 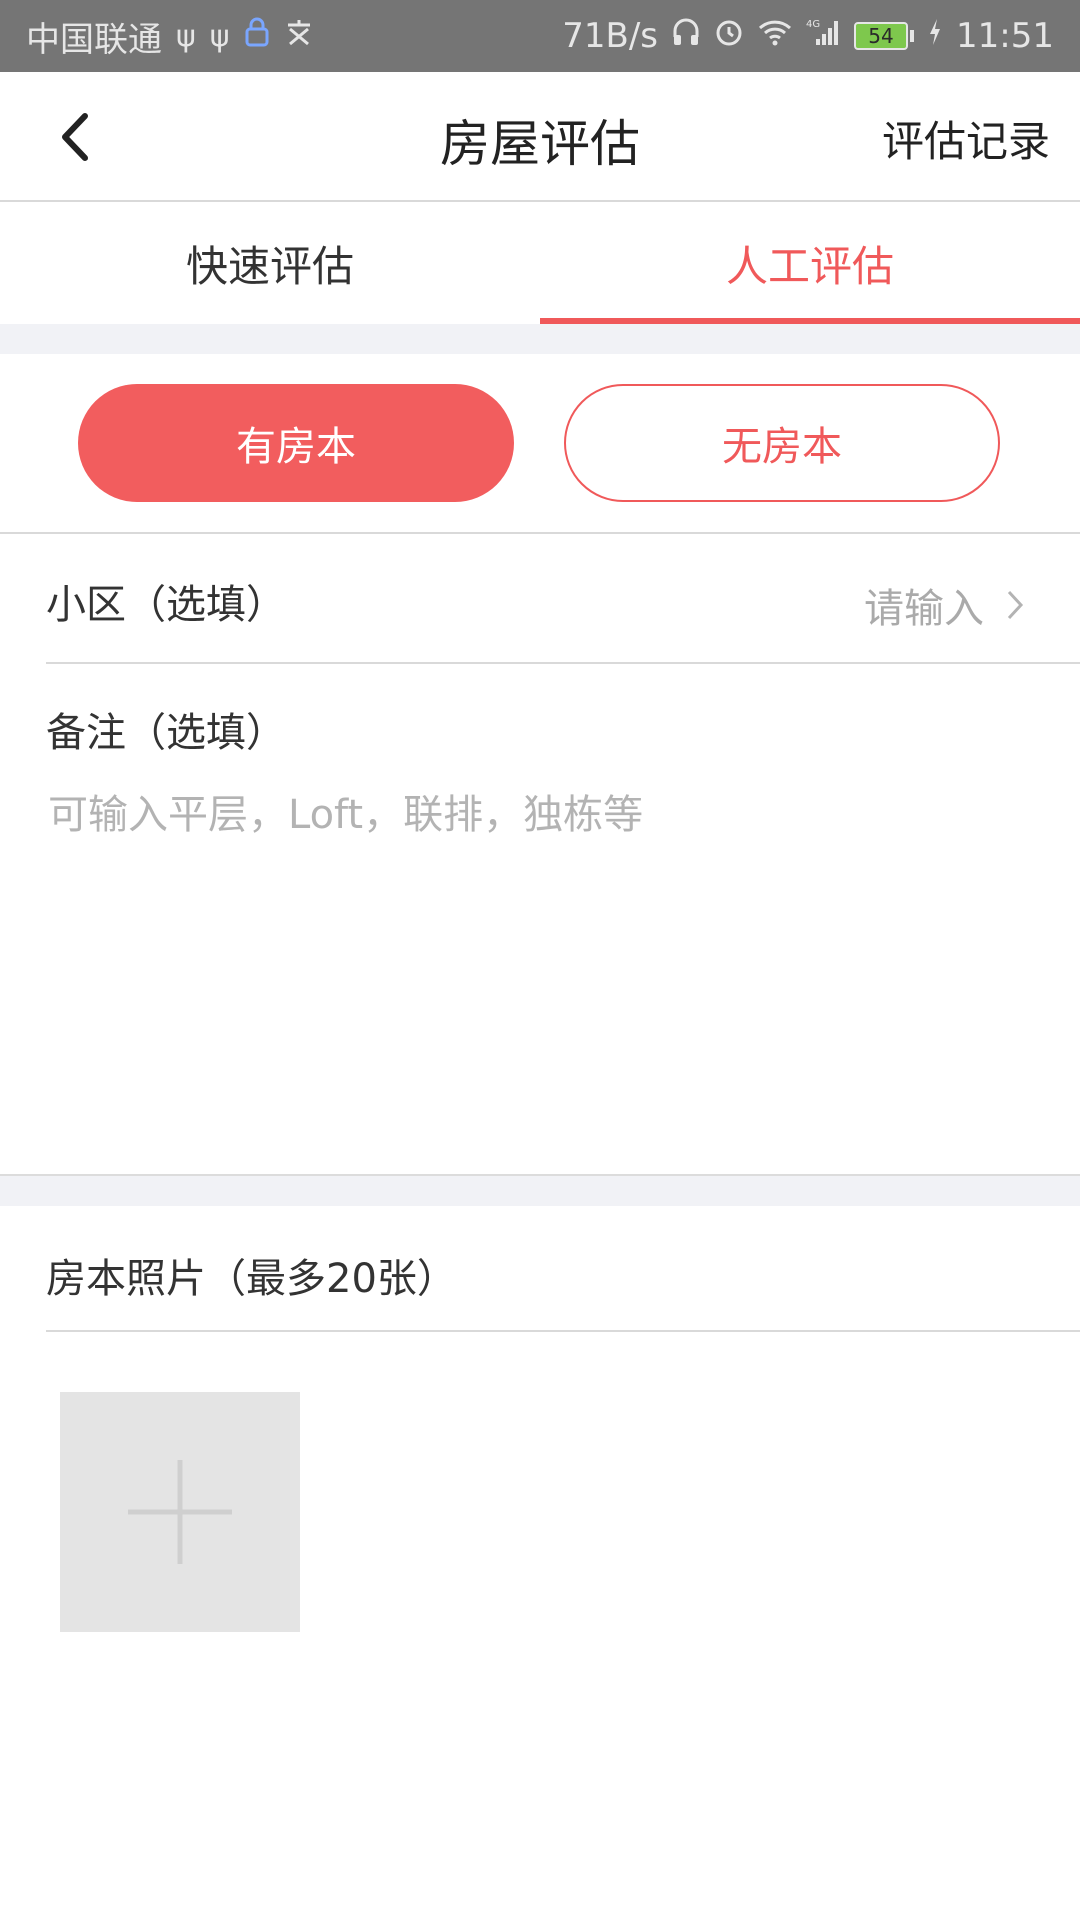 What do you see at coordinates (810, 263) in the screenshot?
I see `tab-manual-evaluation: 人工评估` at bounding box center [810, 263].